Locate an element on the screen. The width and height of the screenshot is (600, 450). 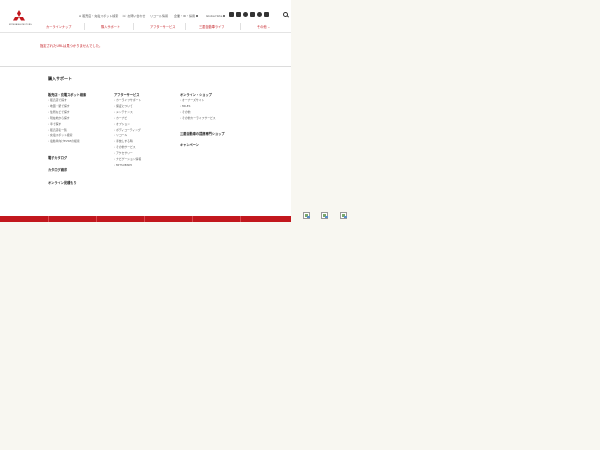
footer-red-bar is located at coordinates (145, 219).